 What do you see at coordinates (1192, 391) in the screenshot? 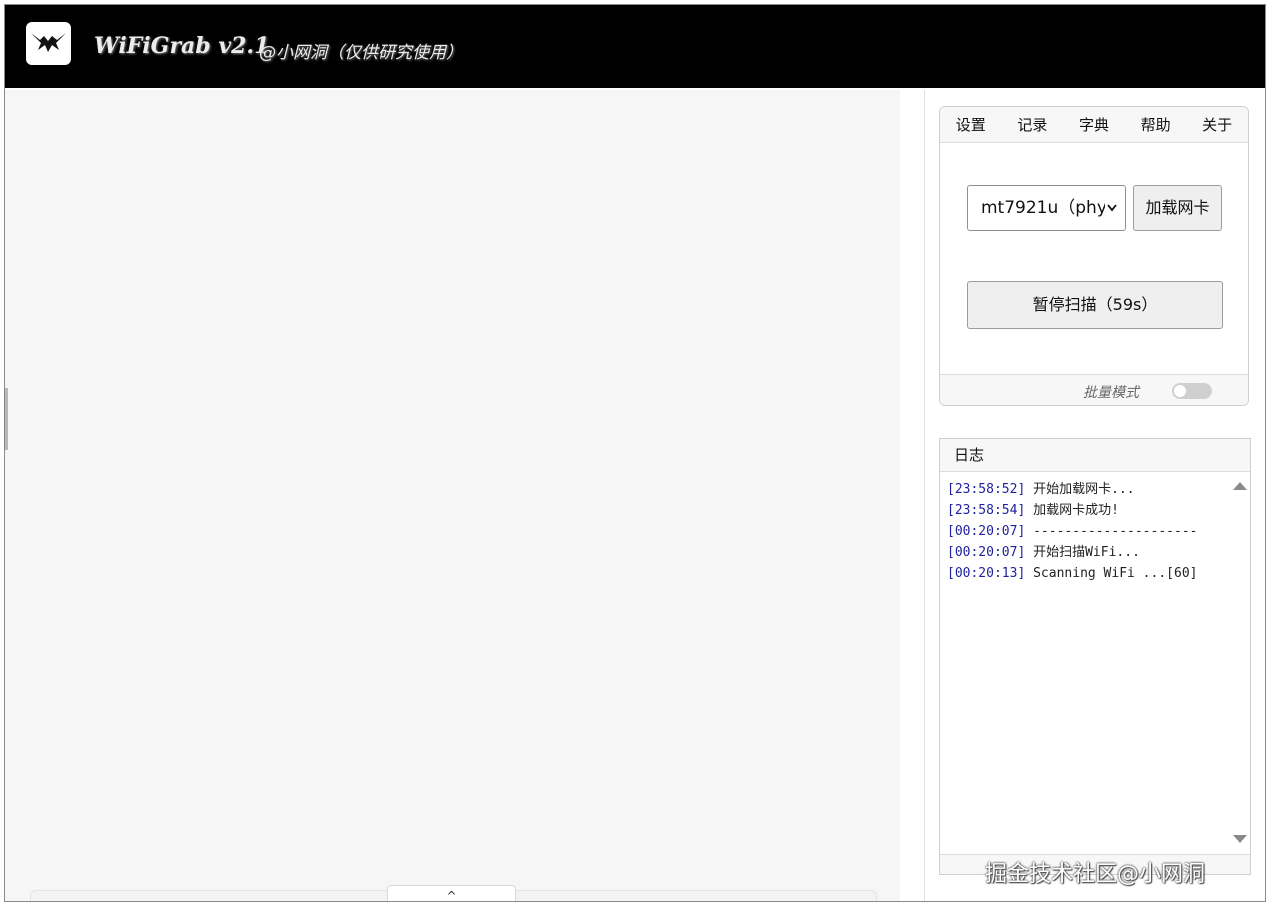
I see `batch-mode-toggle` at bounding box center [1192, 391].